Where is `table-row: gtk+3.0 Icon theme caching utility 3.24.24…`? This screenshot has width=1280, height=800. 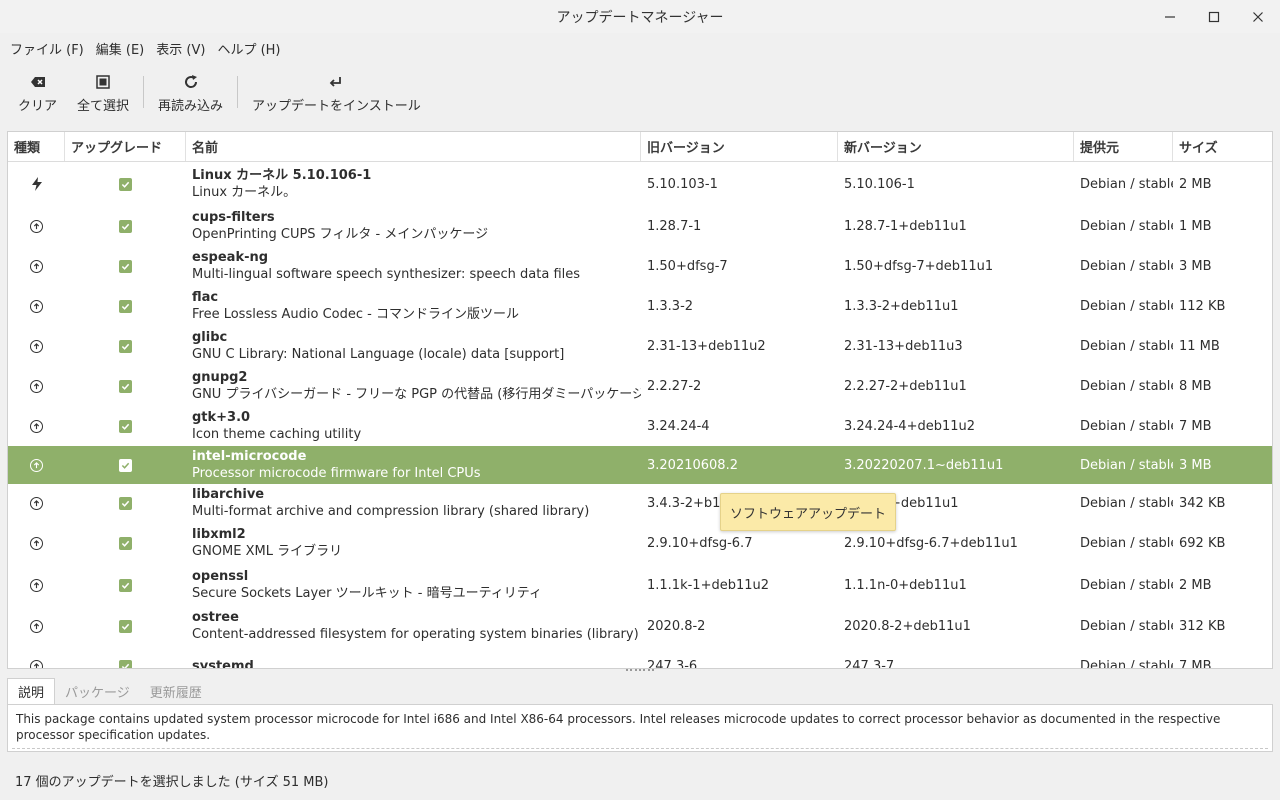 table-row: gtk+3.0 Icon theme caching utility 3.24.24… is located at coordinates (640, 426).